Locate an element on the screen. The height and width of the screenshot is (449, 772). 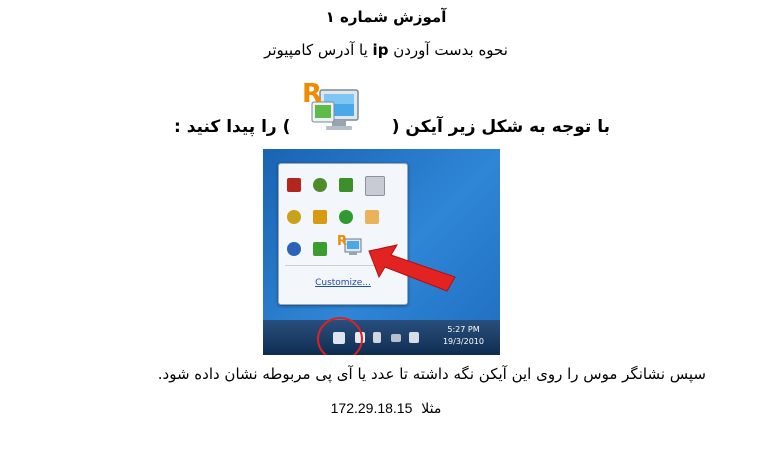
smile-icon is located at coordinates (372, 217).